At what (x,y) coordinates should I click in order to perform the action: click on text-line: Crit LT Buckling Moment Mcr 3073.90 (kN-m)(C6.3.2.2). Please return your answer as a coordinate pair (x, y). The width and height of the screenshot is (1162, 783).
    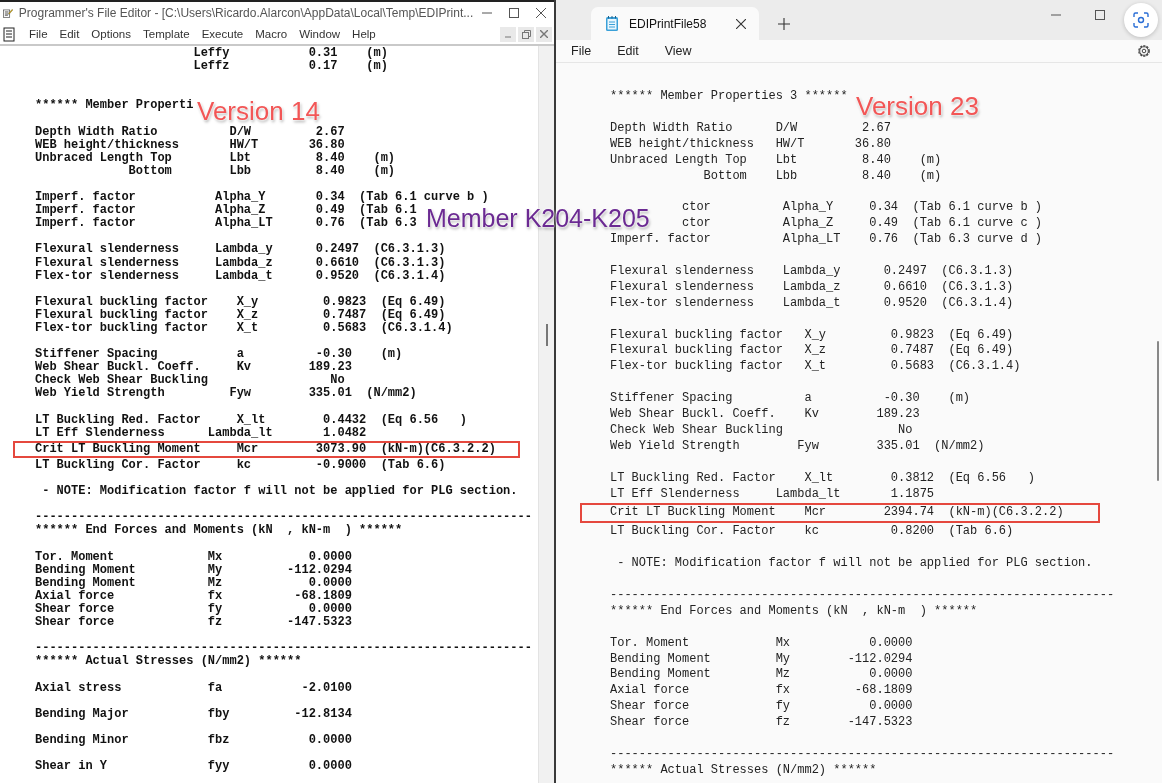
    Looking at the image, I should click on (266, 449).